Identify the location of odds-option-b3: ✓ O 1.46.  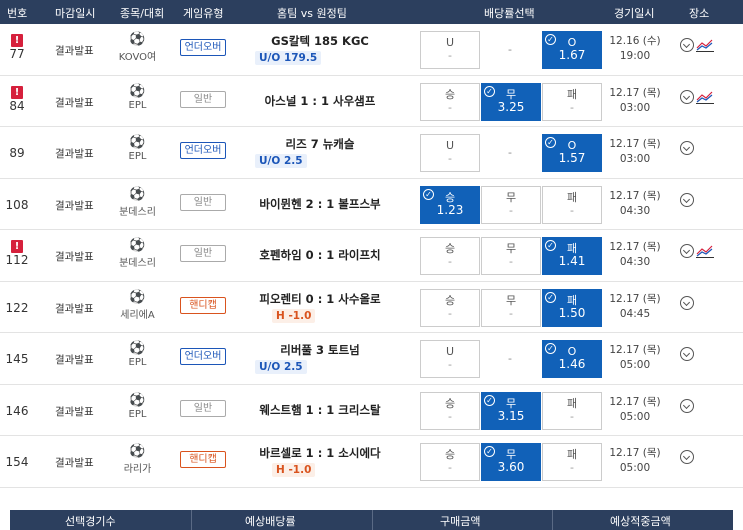
(572, 359).